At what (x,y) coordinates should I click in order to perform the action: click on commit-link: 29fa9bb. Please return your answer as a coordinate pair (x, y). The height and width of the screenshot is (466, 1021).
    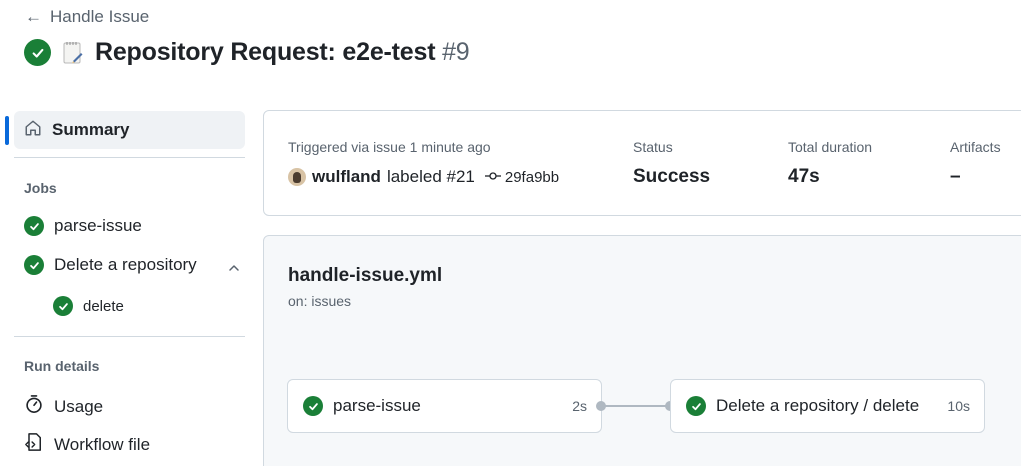
    Looking at the image, I should click on (522, 177).